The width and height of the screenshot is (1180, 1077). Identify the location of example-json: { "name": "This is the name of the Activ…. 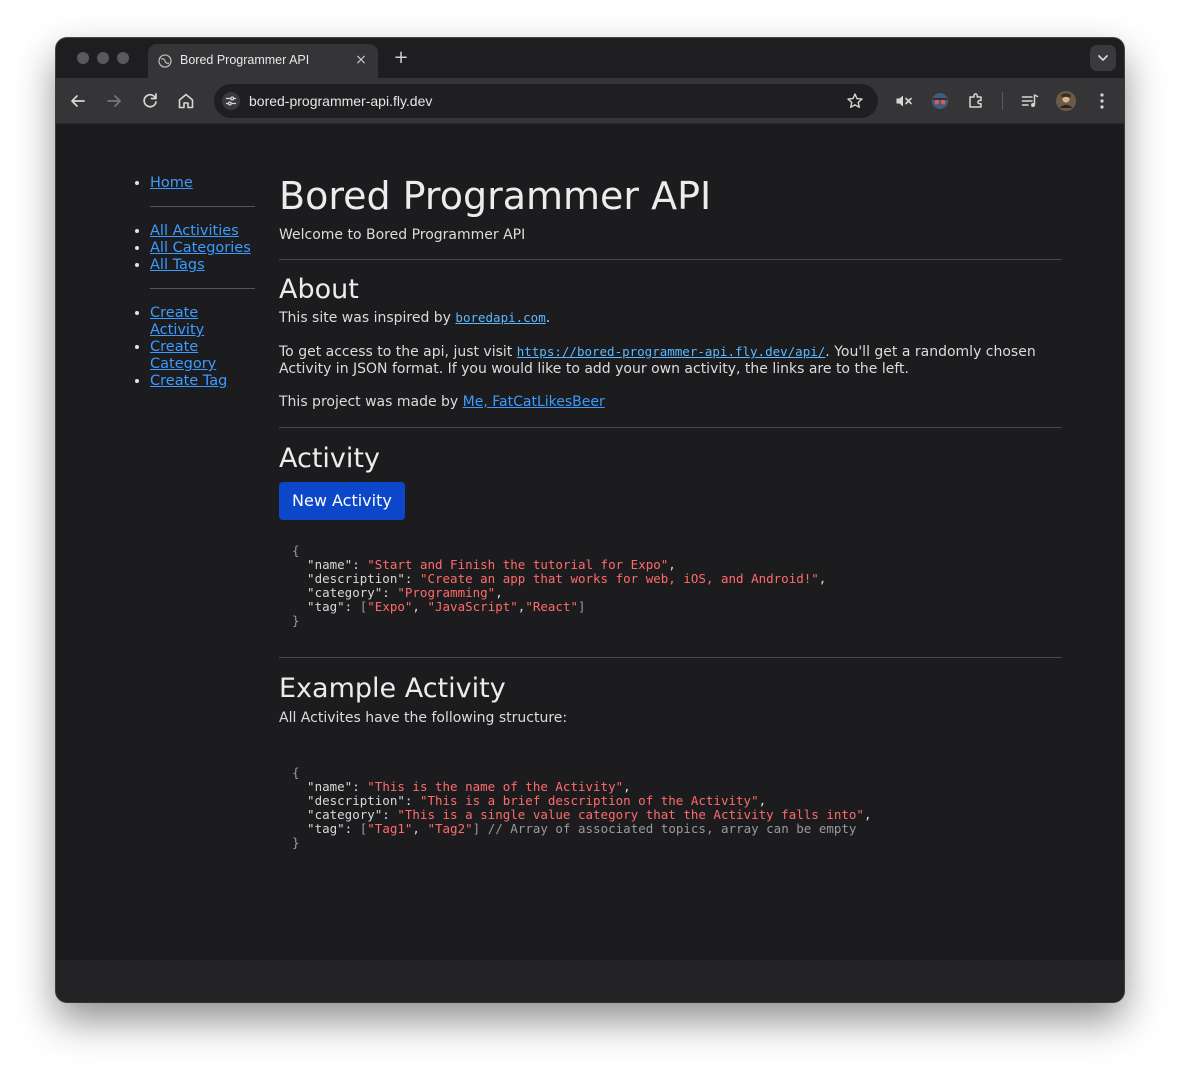
(582, 807).